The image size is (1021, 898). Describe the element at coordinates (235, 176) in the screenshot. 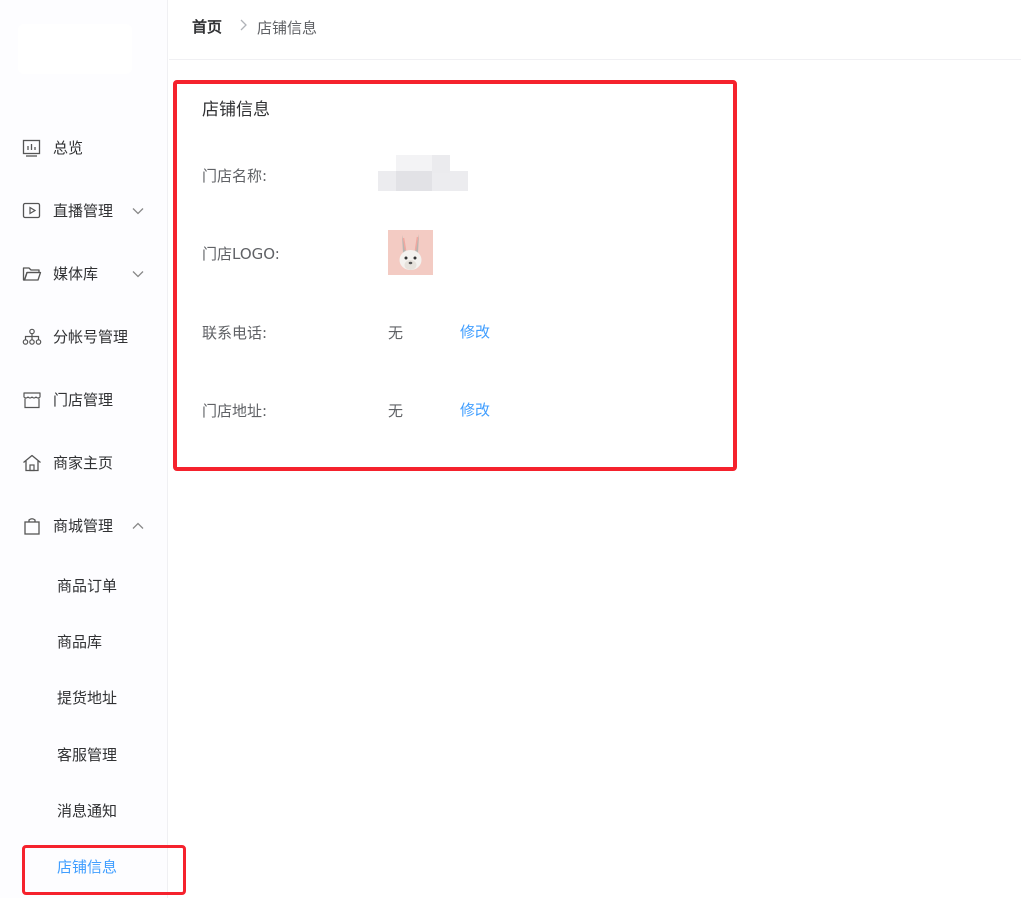

I see `store-name-label: 门店名称:` at that location.